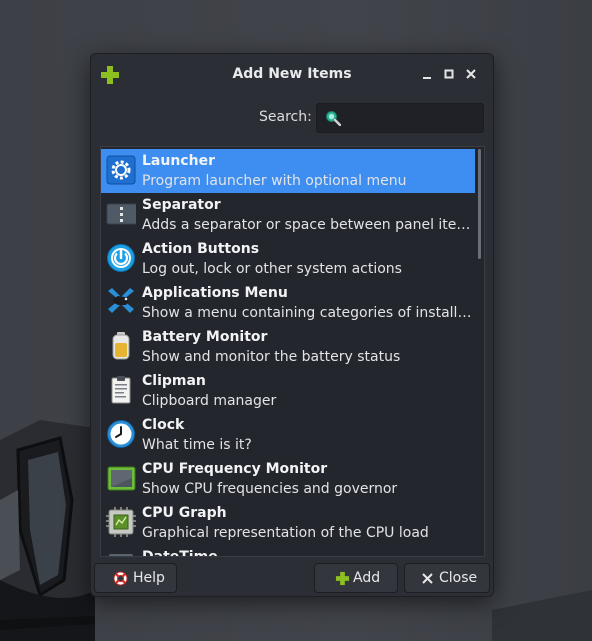  What do you see at coordinates (414, 118) in the screenshot?
I see `search-input` at bounding box center [414, 118].